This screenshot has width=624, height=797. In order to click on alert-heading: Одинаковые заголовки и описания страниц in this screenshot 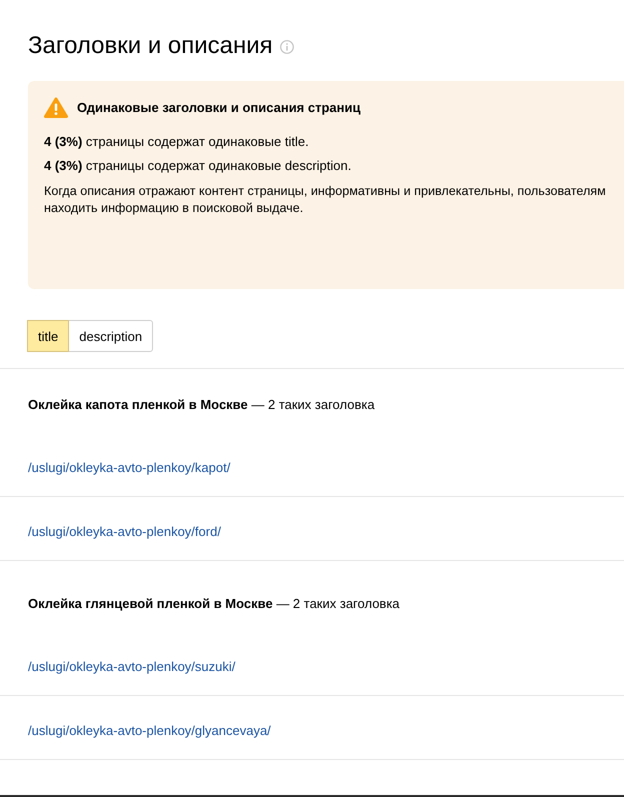, I will do `click(218, 107)`.